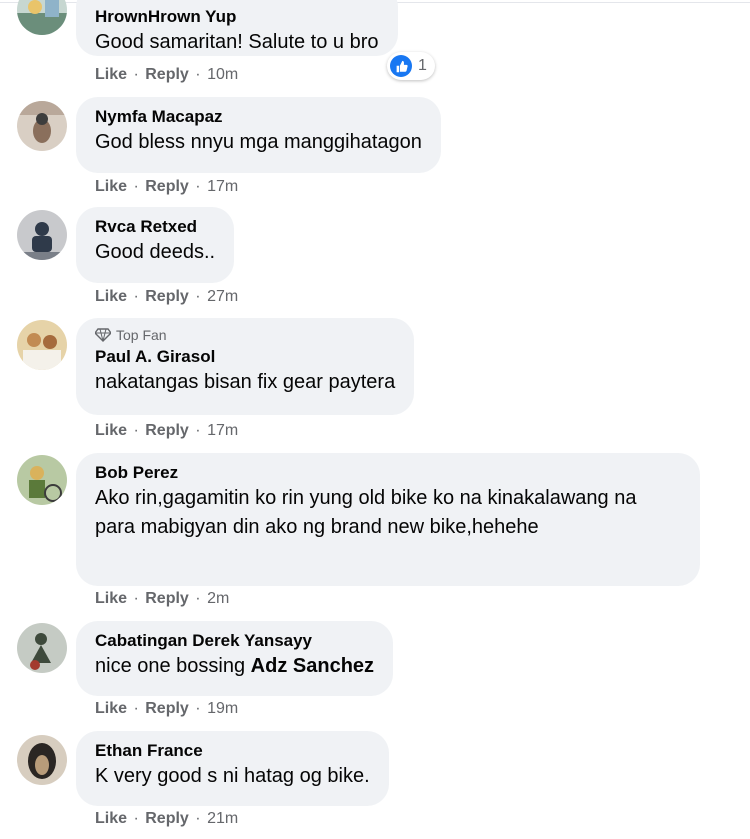 The width and height of the screenshot is (750, 839). I want to click on comment-text: Good deeds.., so click(155, 252).